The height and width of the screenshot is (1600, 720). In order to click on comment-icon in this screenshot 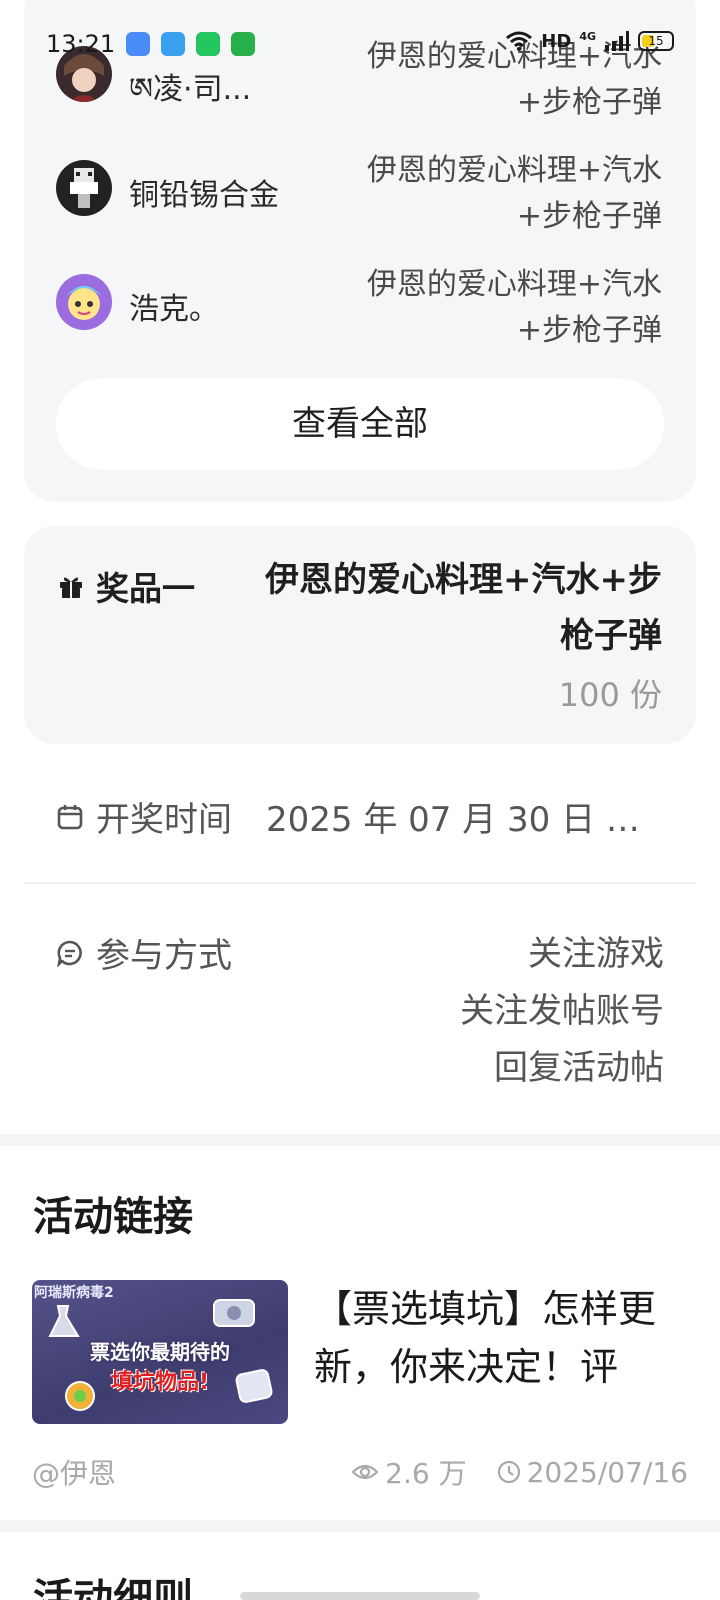, I will do `click(69, 953)`.